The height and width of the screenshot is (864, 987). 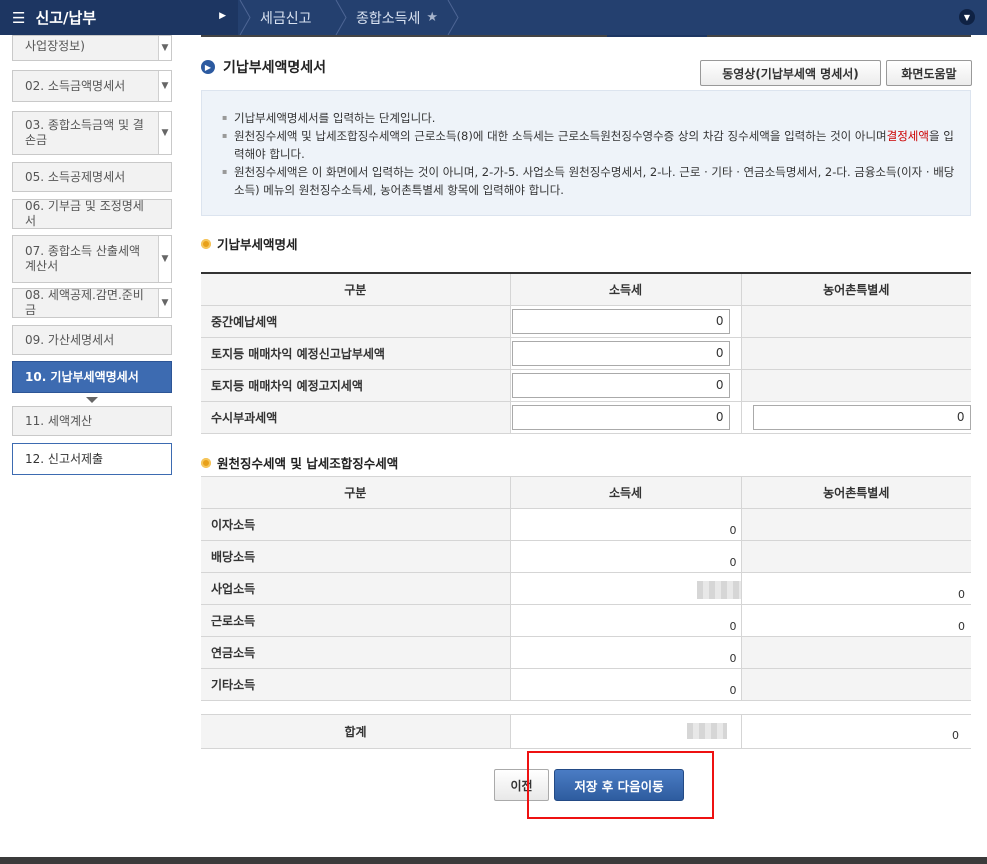 I want to click on interim-prepayment-input, so click(x=620, y=321).